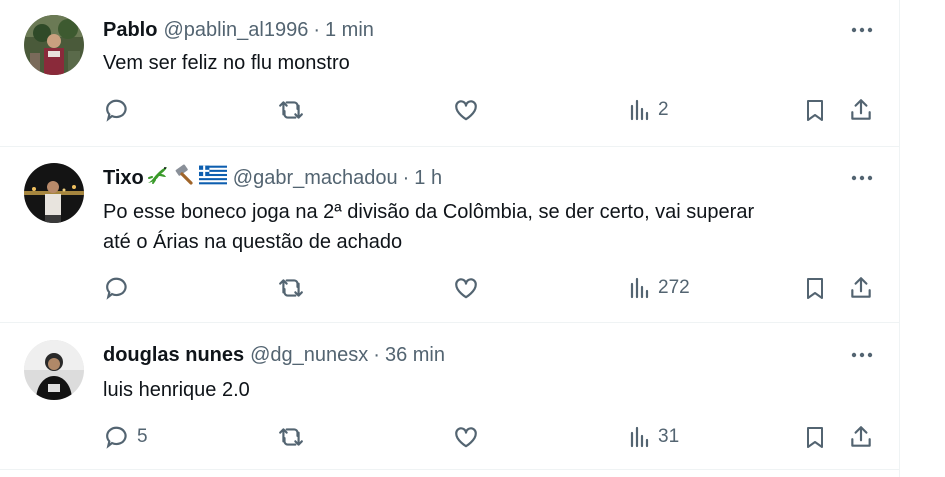 This screenshot has width=945, height=477. Describe the element at coordinates (669, 436) in the screenshot. I see `views-count: 31` at that location.